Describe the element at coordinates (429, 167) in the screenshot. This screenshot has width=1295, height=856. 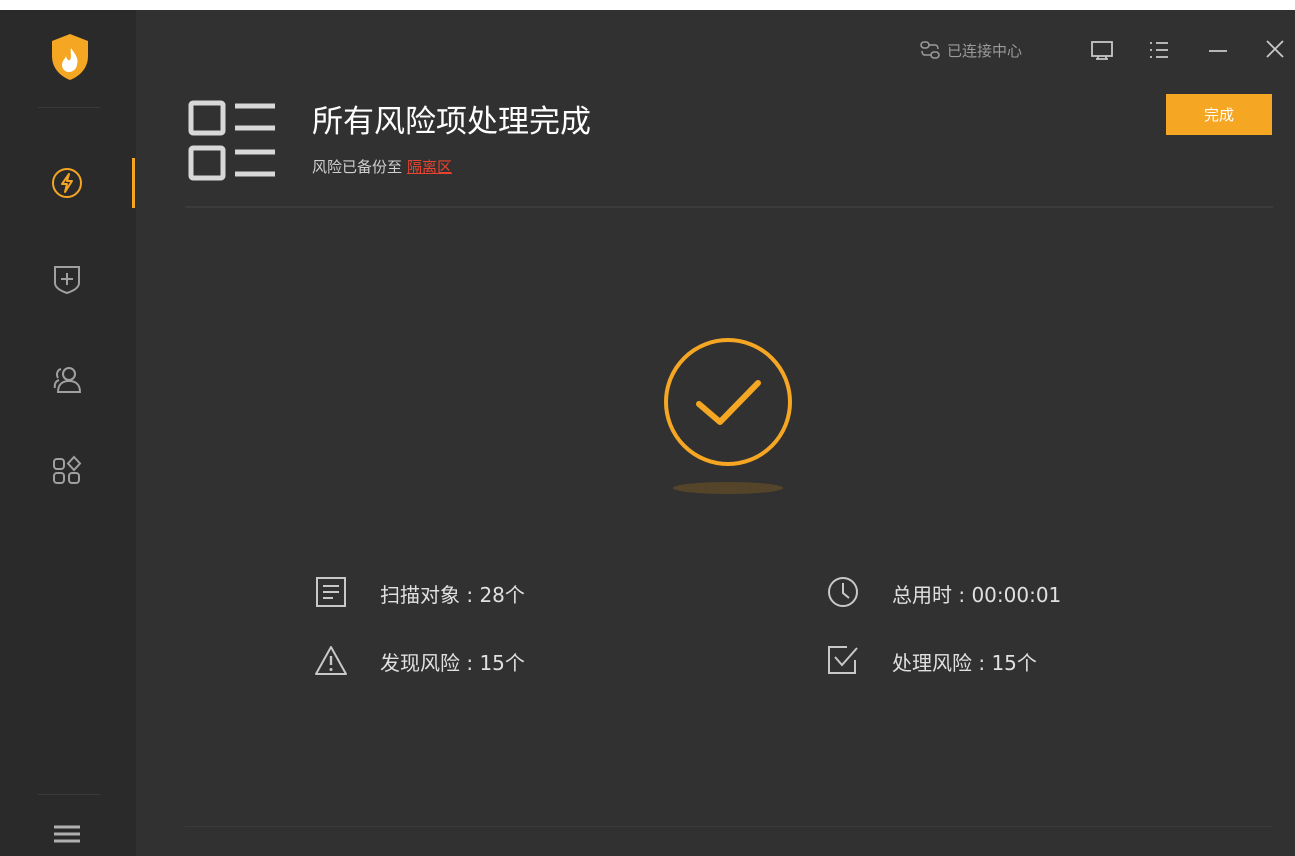
I see `quarantine-link: 隔离区` at that location.